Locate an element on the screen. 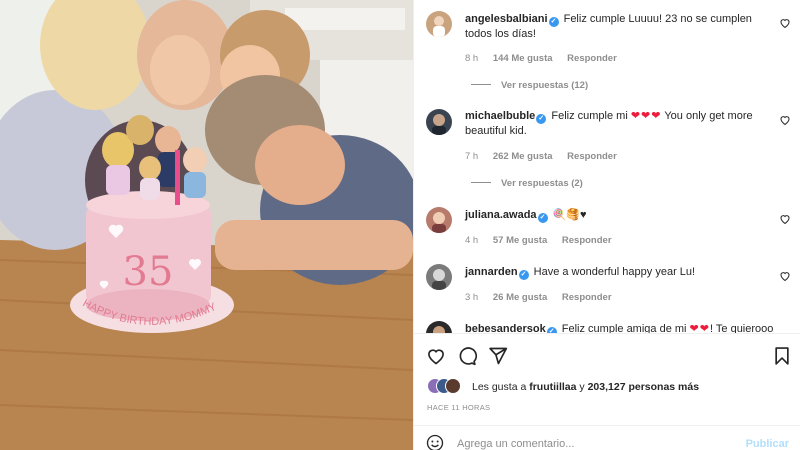 This screenshot has height=450, width=800. comment-likes: 262 Me gusta is located at coordinates (523, 156).